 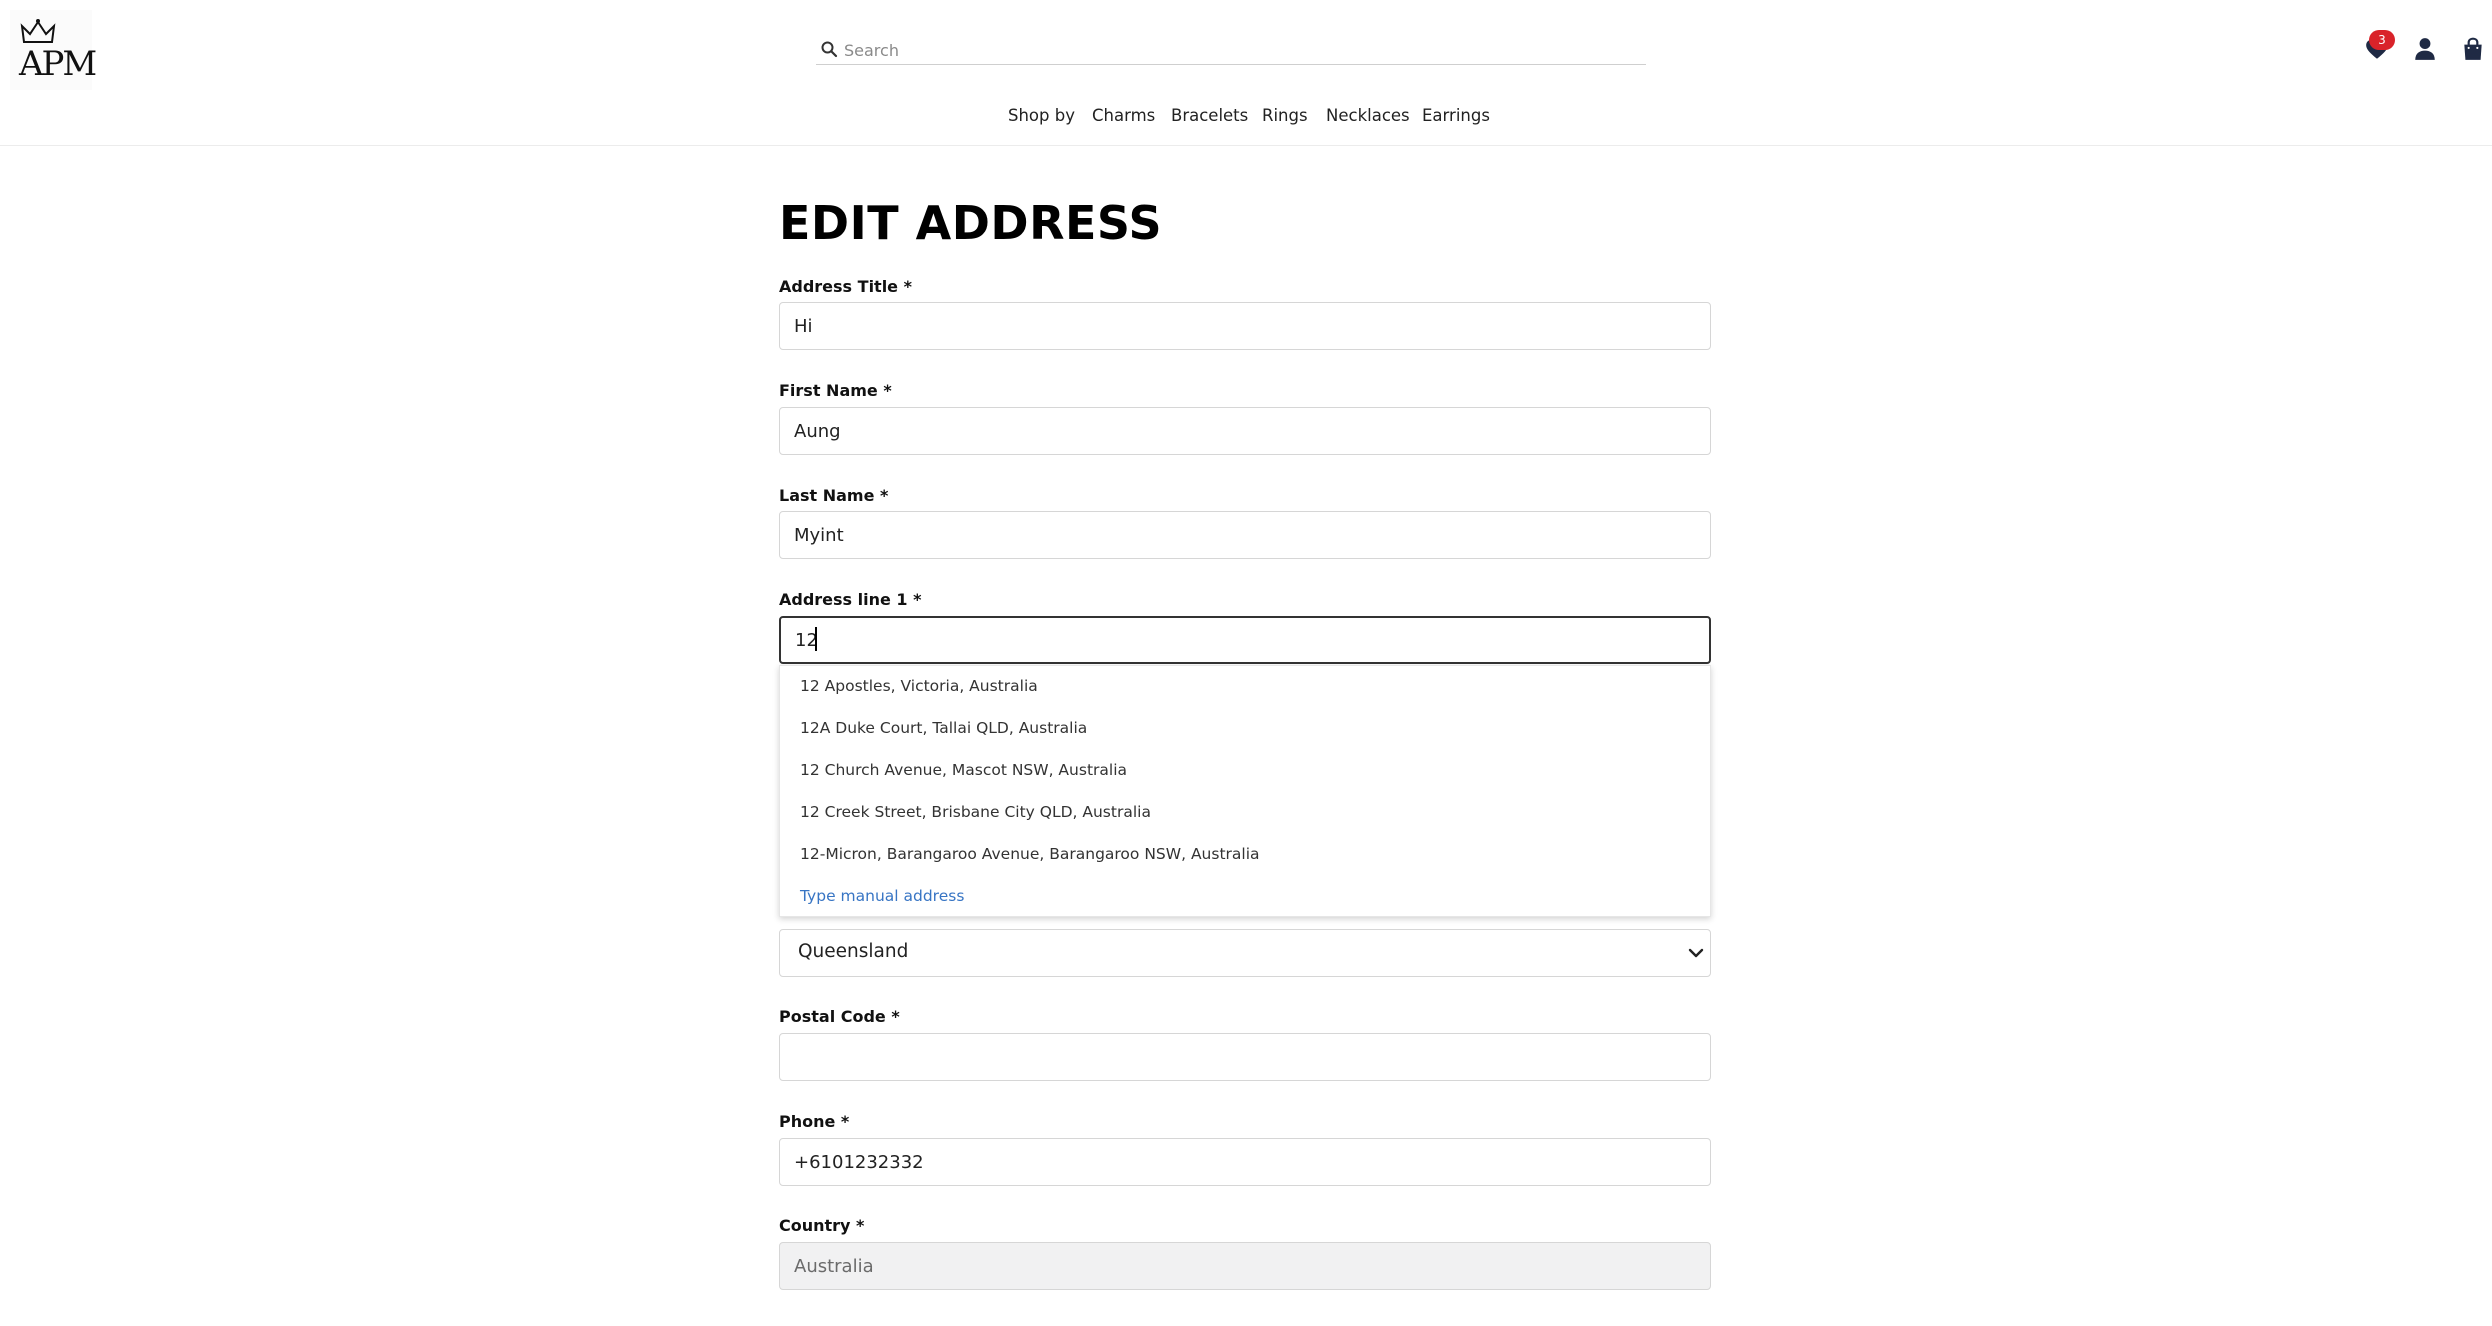 I want to click on first-name-label: First Name *, so click(x=835, y=390).